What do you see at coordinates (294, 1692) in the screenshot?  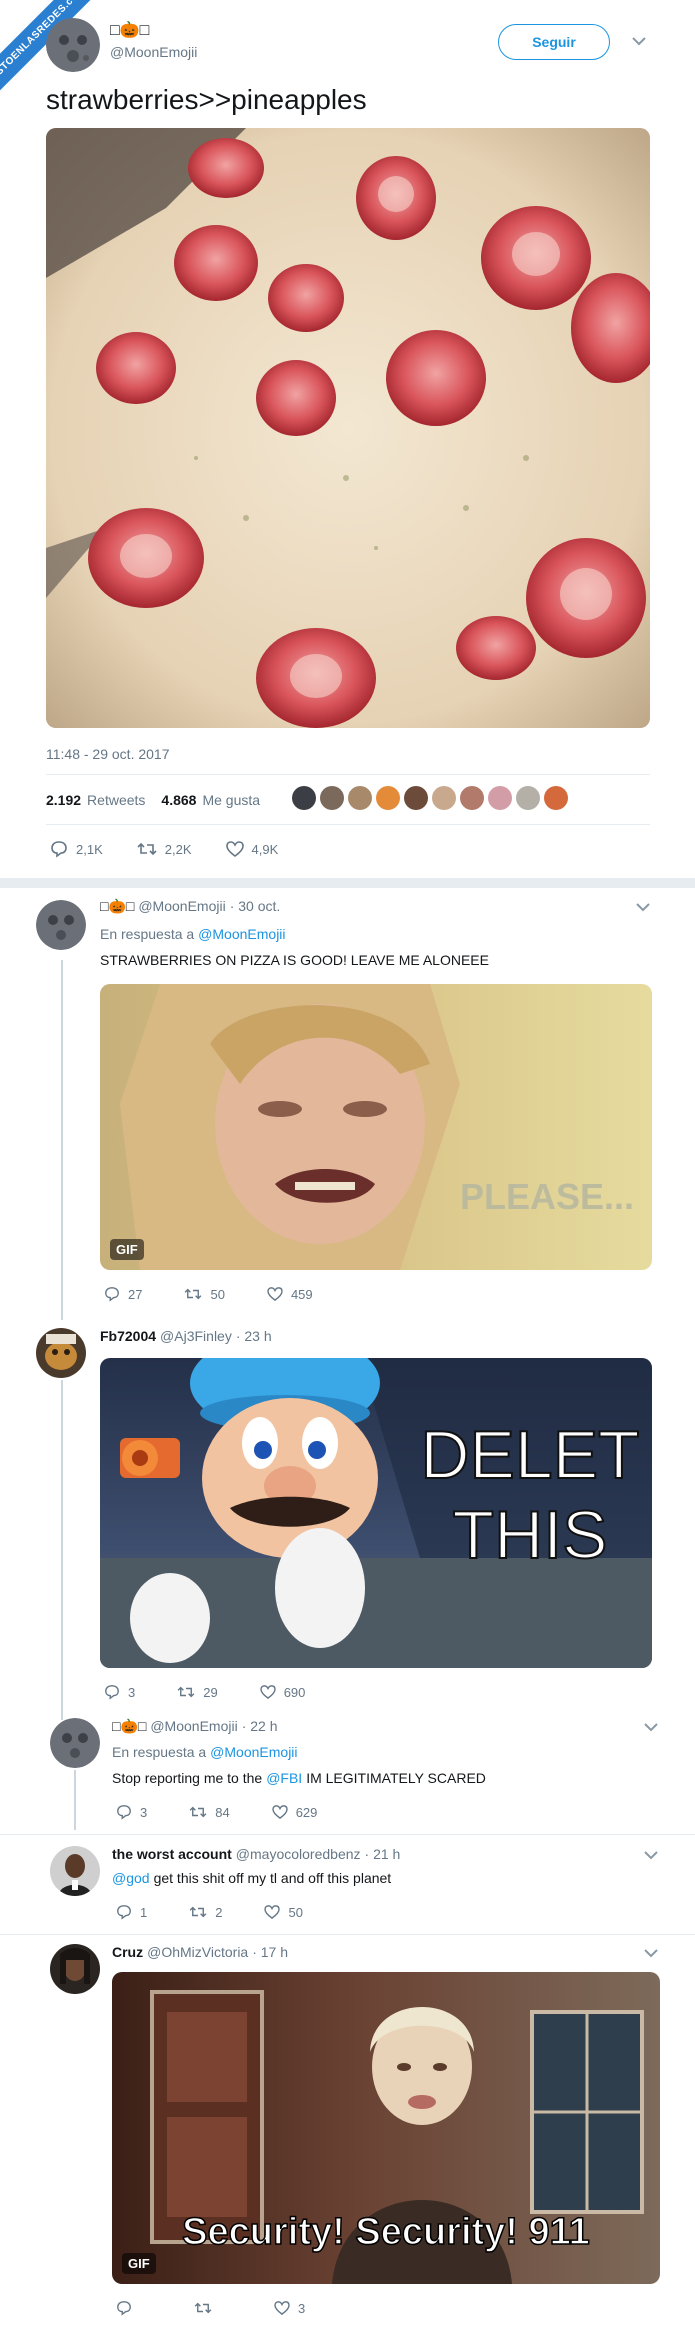 I see `like-count: 690` at bounding box center [294, 1692].